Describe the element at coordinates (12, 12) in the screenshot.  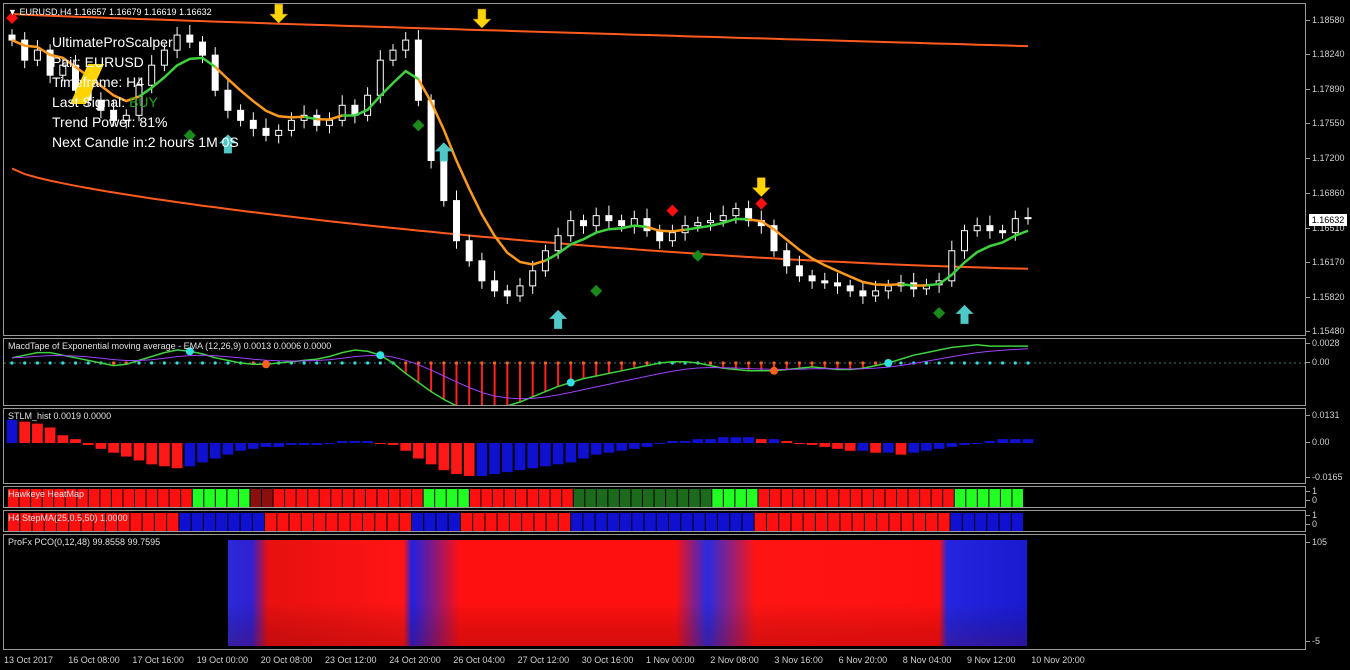
I see `dropdown-triangle-icon: ▼` at that location.